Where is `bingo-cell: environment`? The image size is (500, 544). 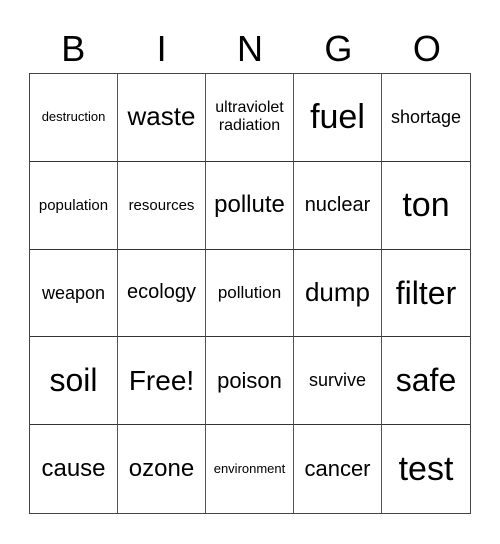 bingo-cell: environment is located at coordinates (250, 469).